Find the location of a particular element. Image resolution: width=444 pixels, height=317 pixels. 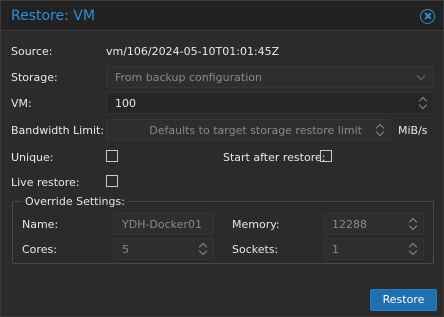

storage-select: From backup configuration is located at coordinates (270, 77).